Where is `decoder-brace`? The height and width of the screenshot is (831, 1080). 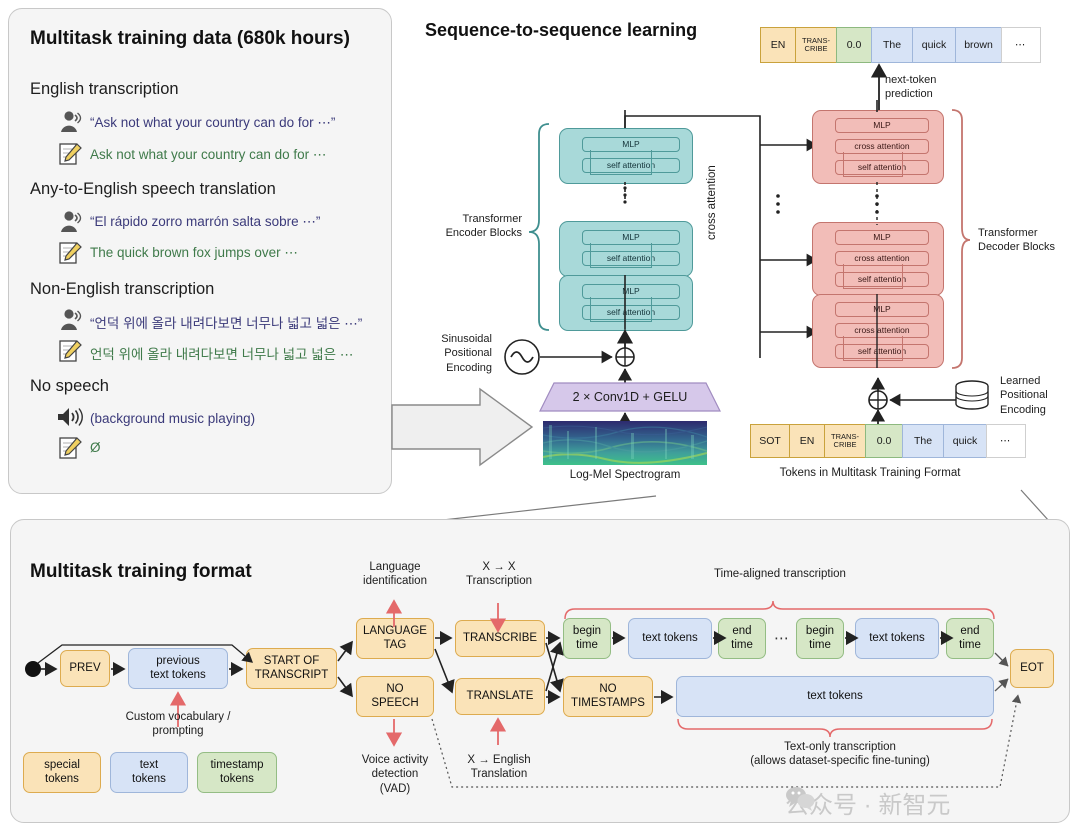 decoder-brace is located at coordinates (961, 239).